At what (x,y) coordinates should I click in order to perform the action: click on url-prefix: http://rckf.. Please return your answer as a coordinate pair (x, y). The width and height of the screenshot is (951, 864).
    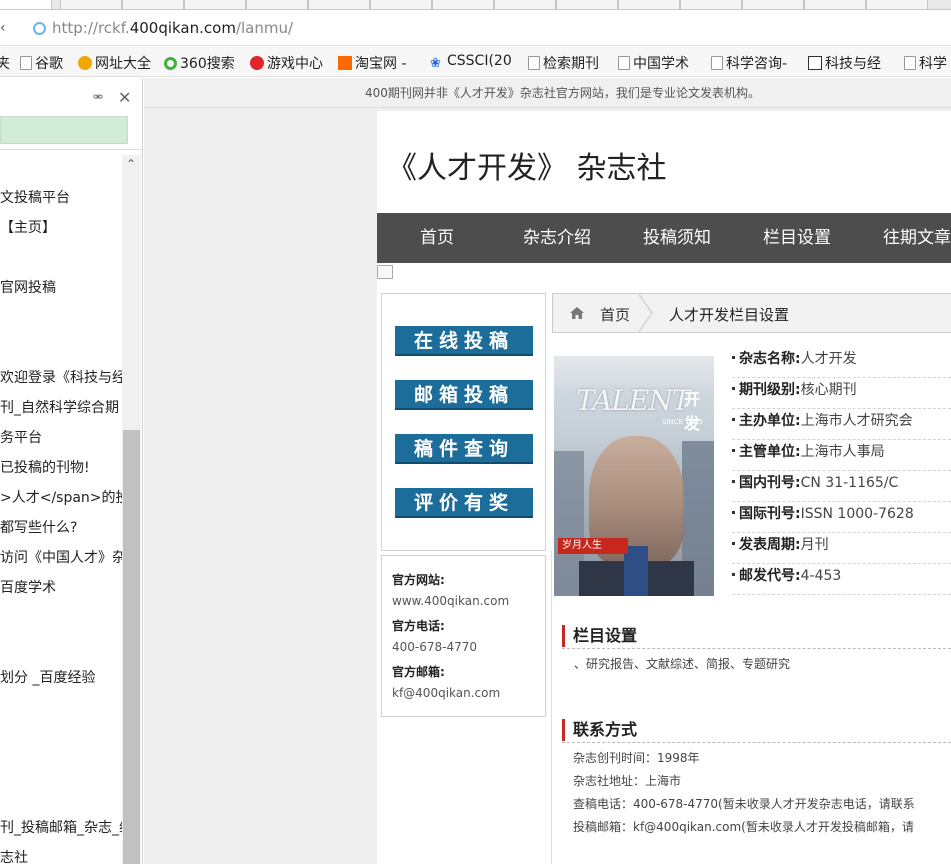
    Looking at the image, I should click on (91, 28).